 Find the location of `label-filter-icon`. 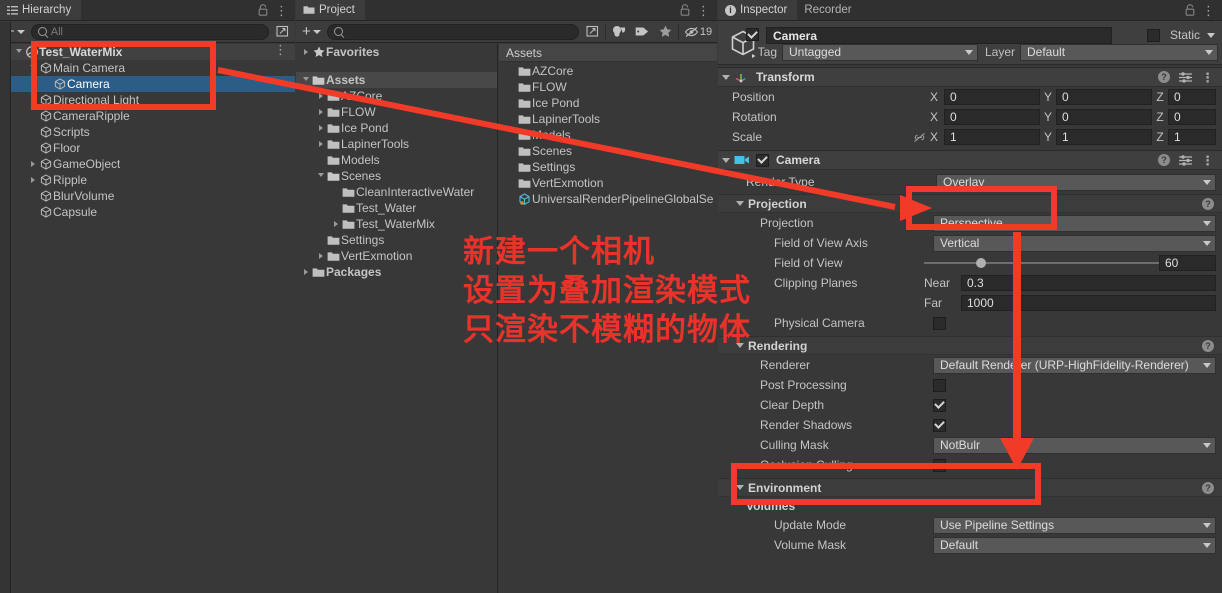

label-filter-icon is located at coordinates (642, 31).